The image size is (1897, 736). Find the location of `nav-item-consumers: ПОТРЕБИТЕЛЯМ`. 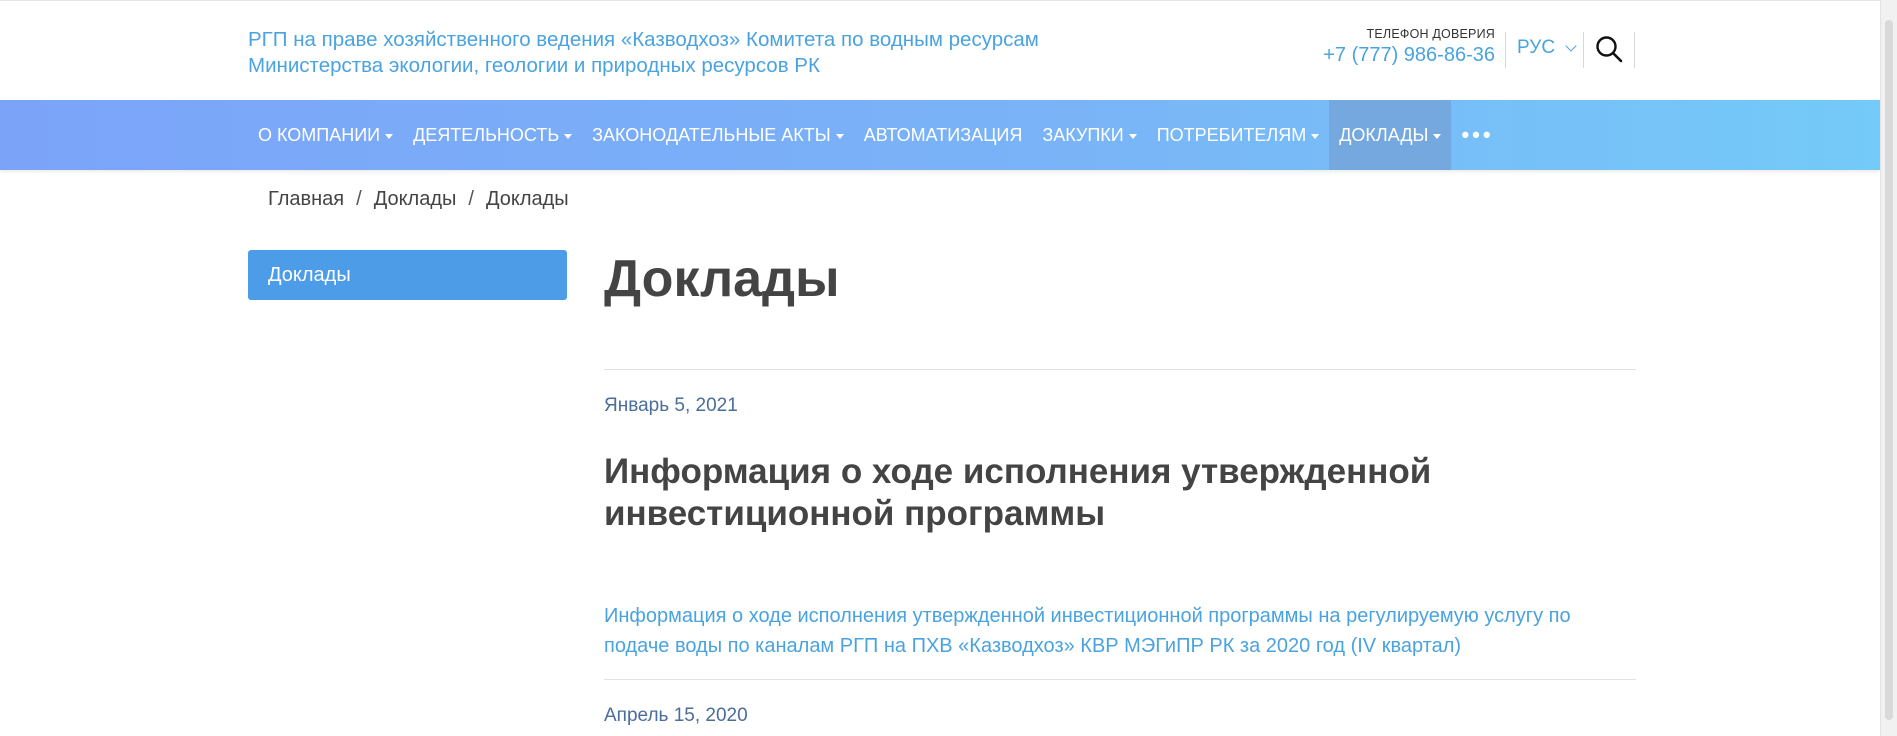

nav-item-consumers: ПОТРЕБИТЕЛЯМ is located at coordinates (1238, 135).